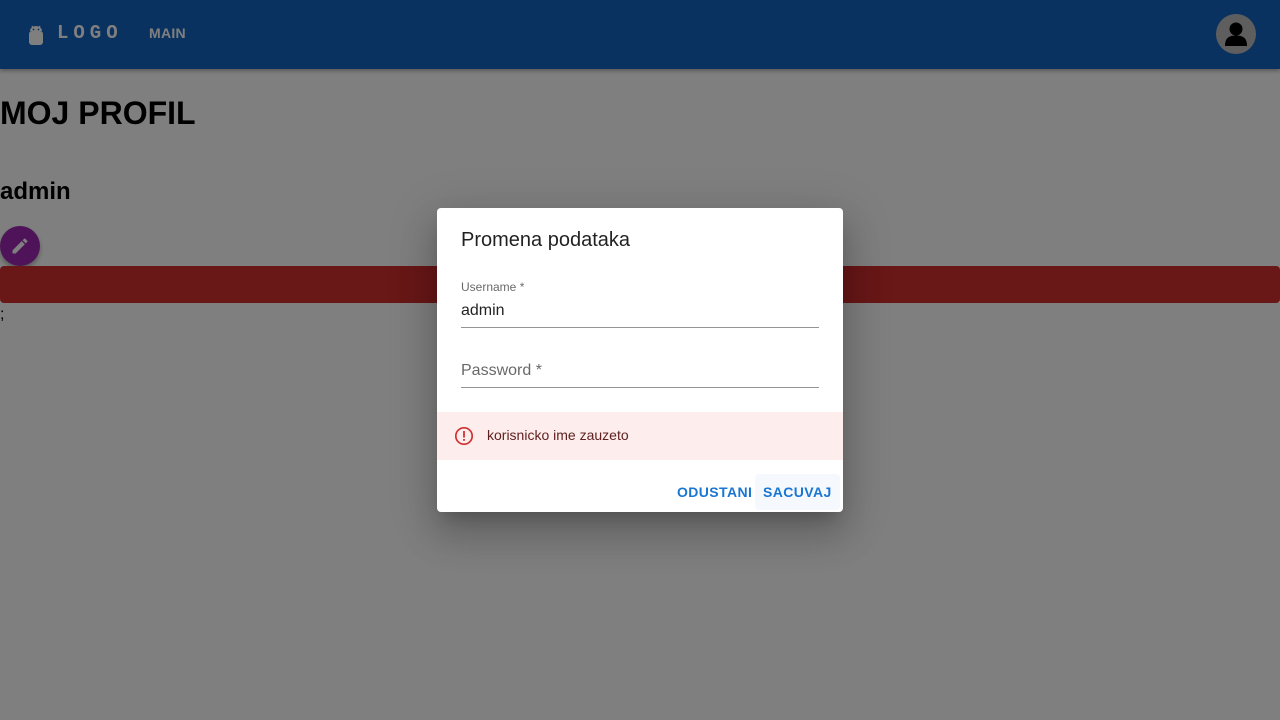 The height and width of the screenshot is (720, 1280). I want to click on password-field: Password *, so click(640, 373).